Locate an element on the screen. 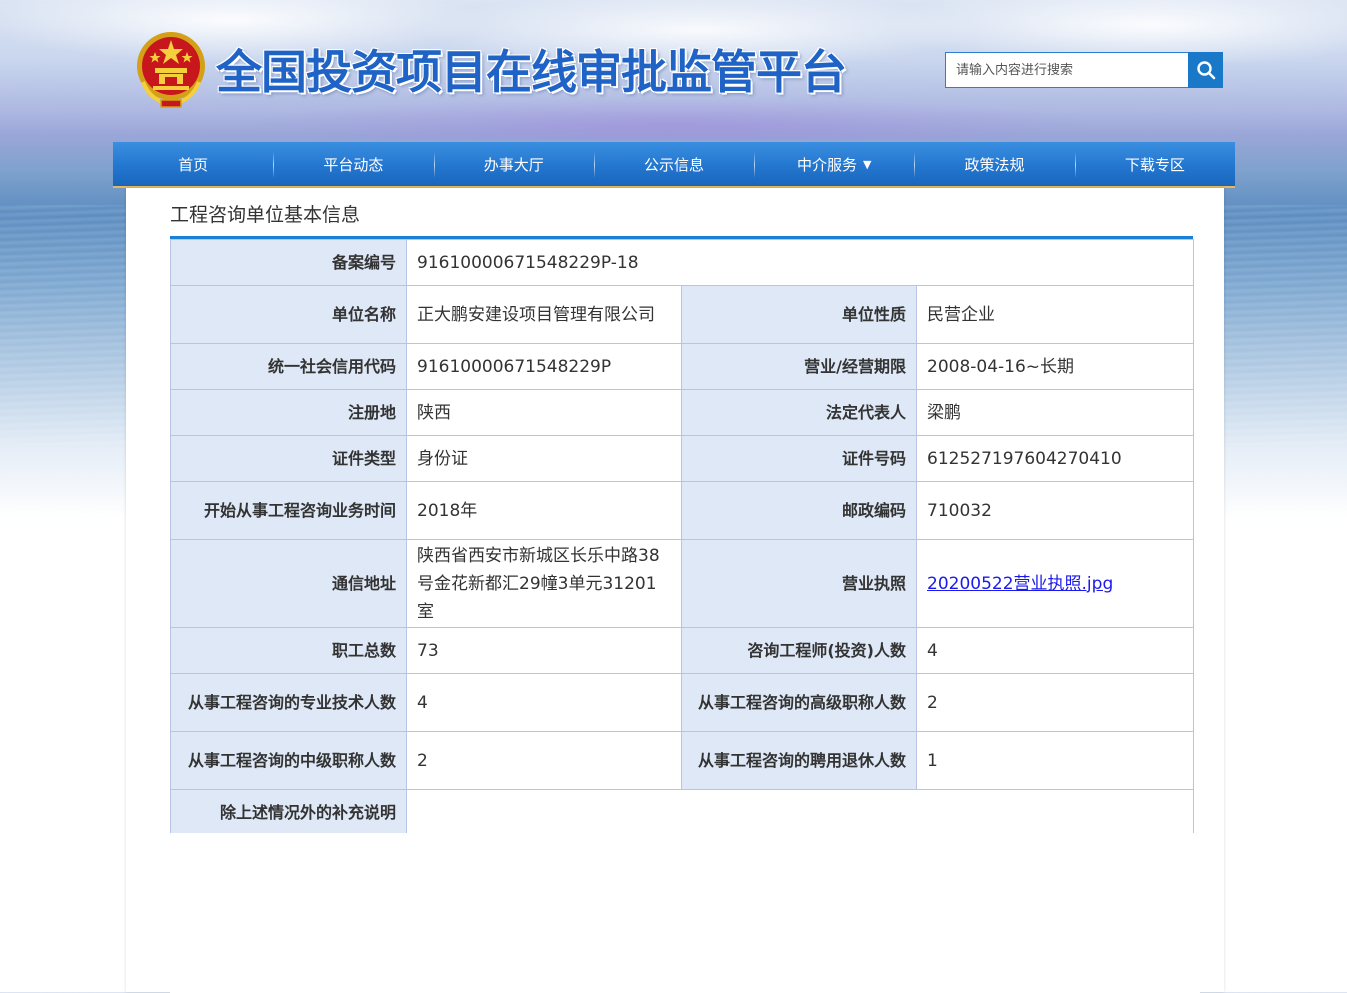 The image size is (1347, 993). tech-staff-value: 4 is located at coordinates (544, 702).